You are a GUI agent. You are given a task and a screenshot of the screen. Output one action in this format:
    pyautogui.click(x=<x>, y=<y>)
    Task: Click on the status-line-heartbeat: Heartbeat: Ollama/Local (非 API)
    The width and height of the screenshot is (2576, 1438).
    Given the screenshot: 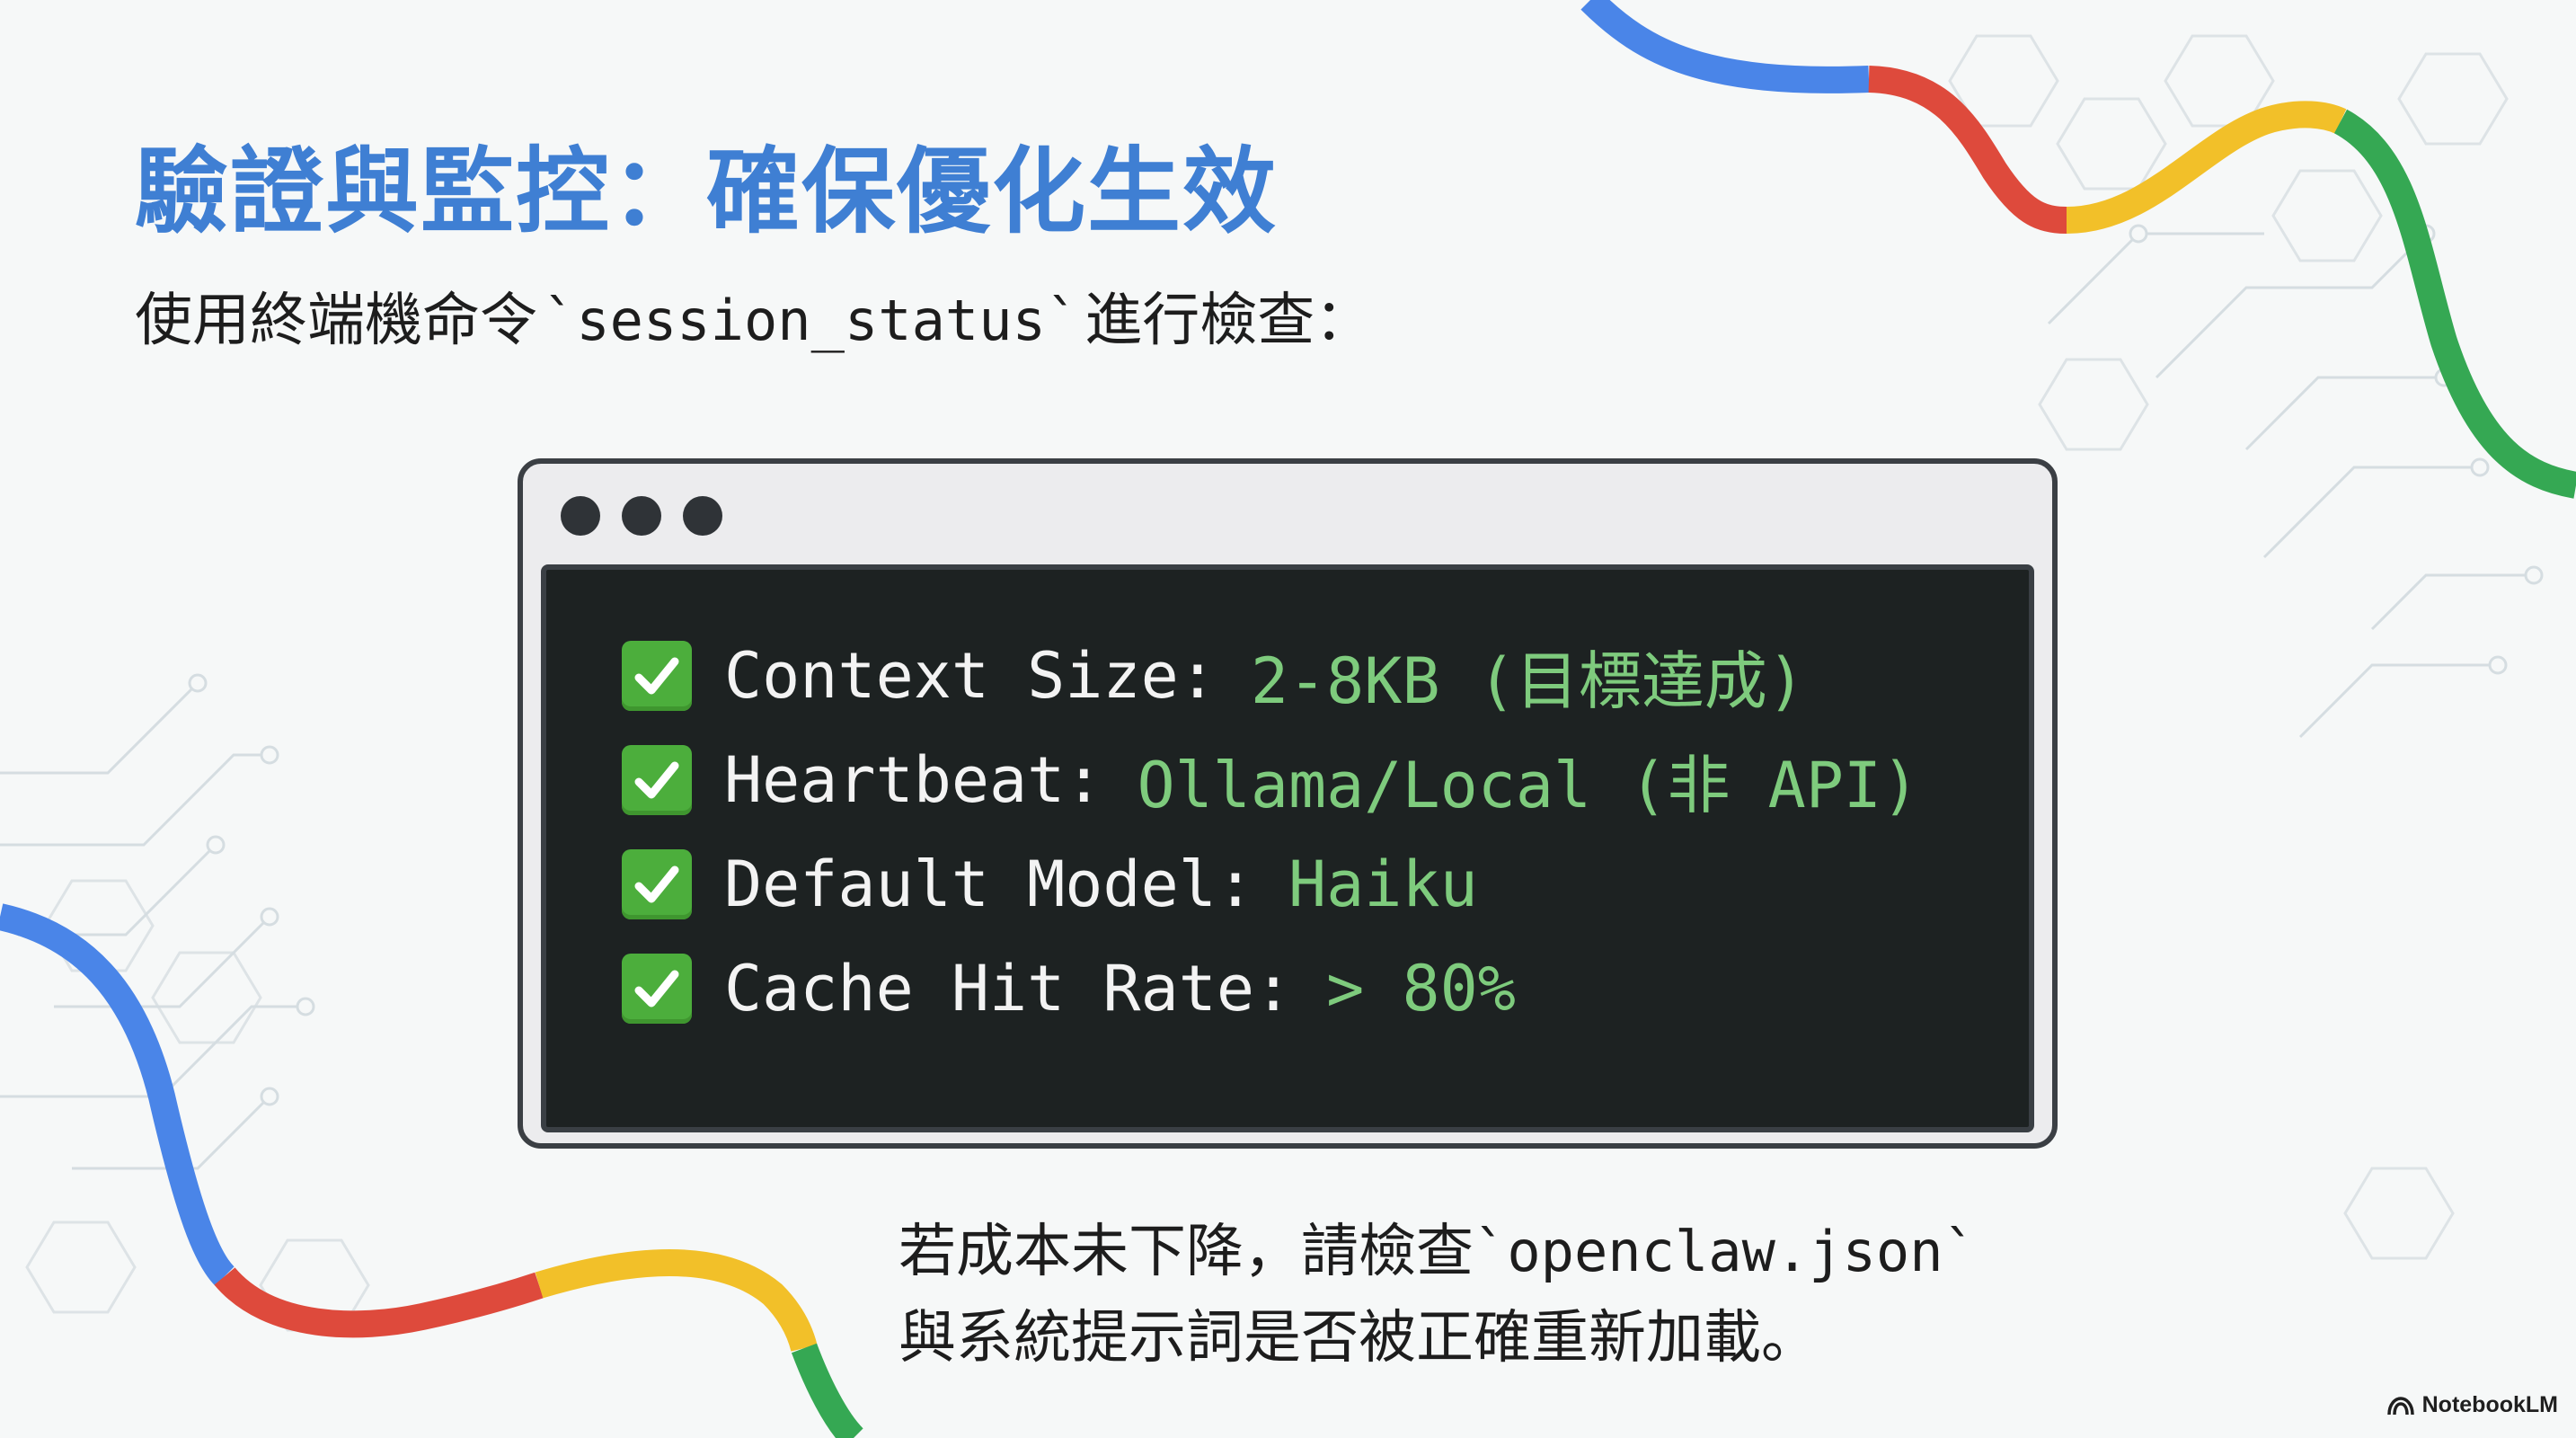 What is the action you would take?
    pyautogui.click(x=1288, y=780)
    